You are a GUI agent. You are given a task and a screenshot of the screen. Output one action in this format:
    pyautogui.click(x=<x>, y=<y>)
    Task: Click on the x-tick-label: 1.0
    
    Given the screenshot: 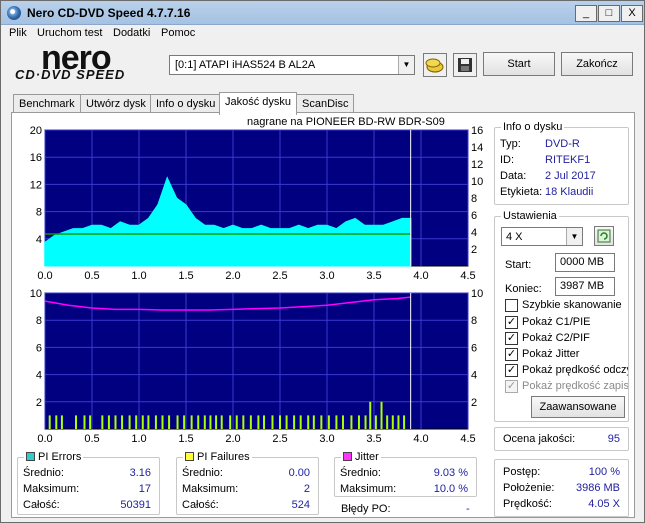 What is the action you would take?
    pyautogui.click(x=138, y=439)
    